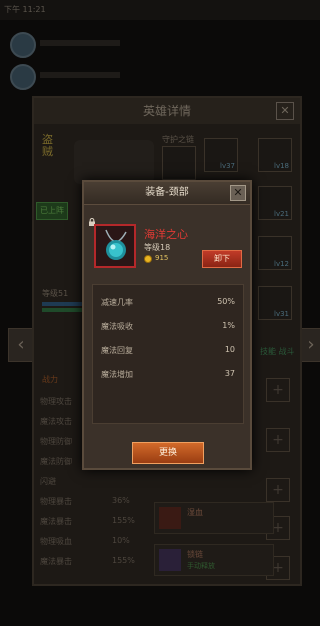 This screenshot has width=320, height=626. I want to click on equipment-slot-ring: lv12, so click(275, 253).